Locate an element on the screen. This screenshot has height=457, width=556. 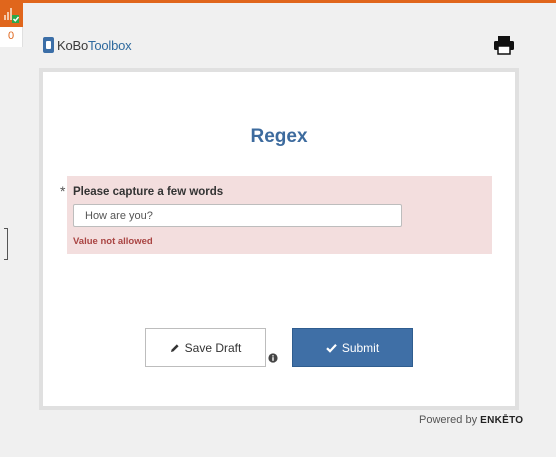
enketo-logo: ENKĒTO is located at coordinates (501, 420).